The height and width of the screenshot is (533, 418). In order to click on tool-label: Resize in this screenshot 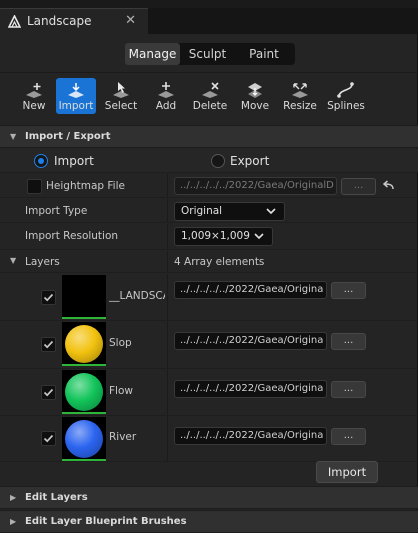, I will do `click(300, 106)`.